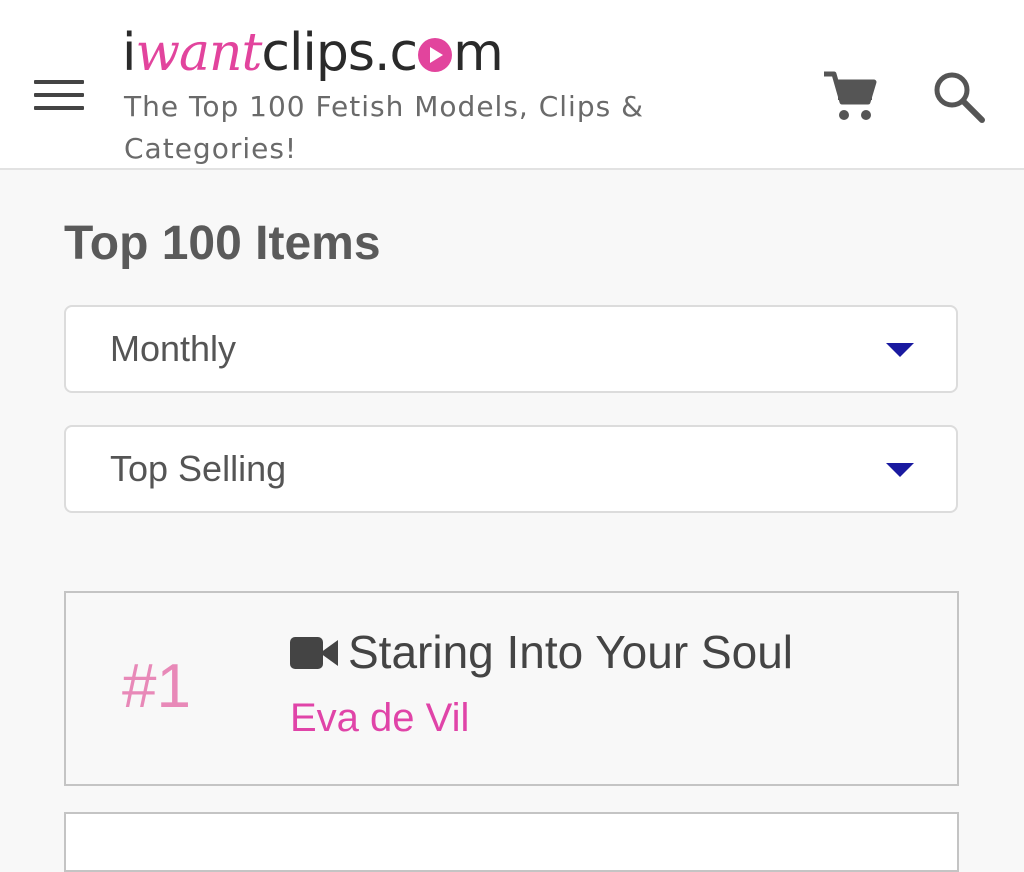  I want to click on logo-end: m, so click(478, 53).